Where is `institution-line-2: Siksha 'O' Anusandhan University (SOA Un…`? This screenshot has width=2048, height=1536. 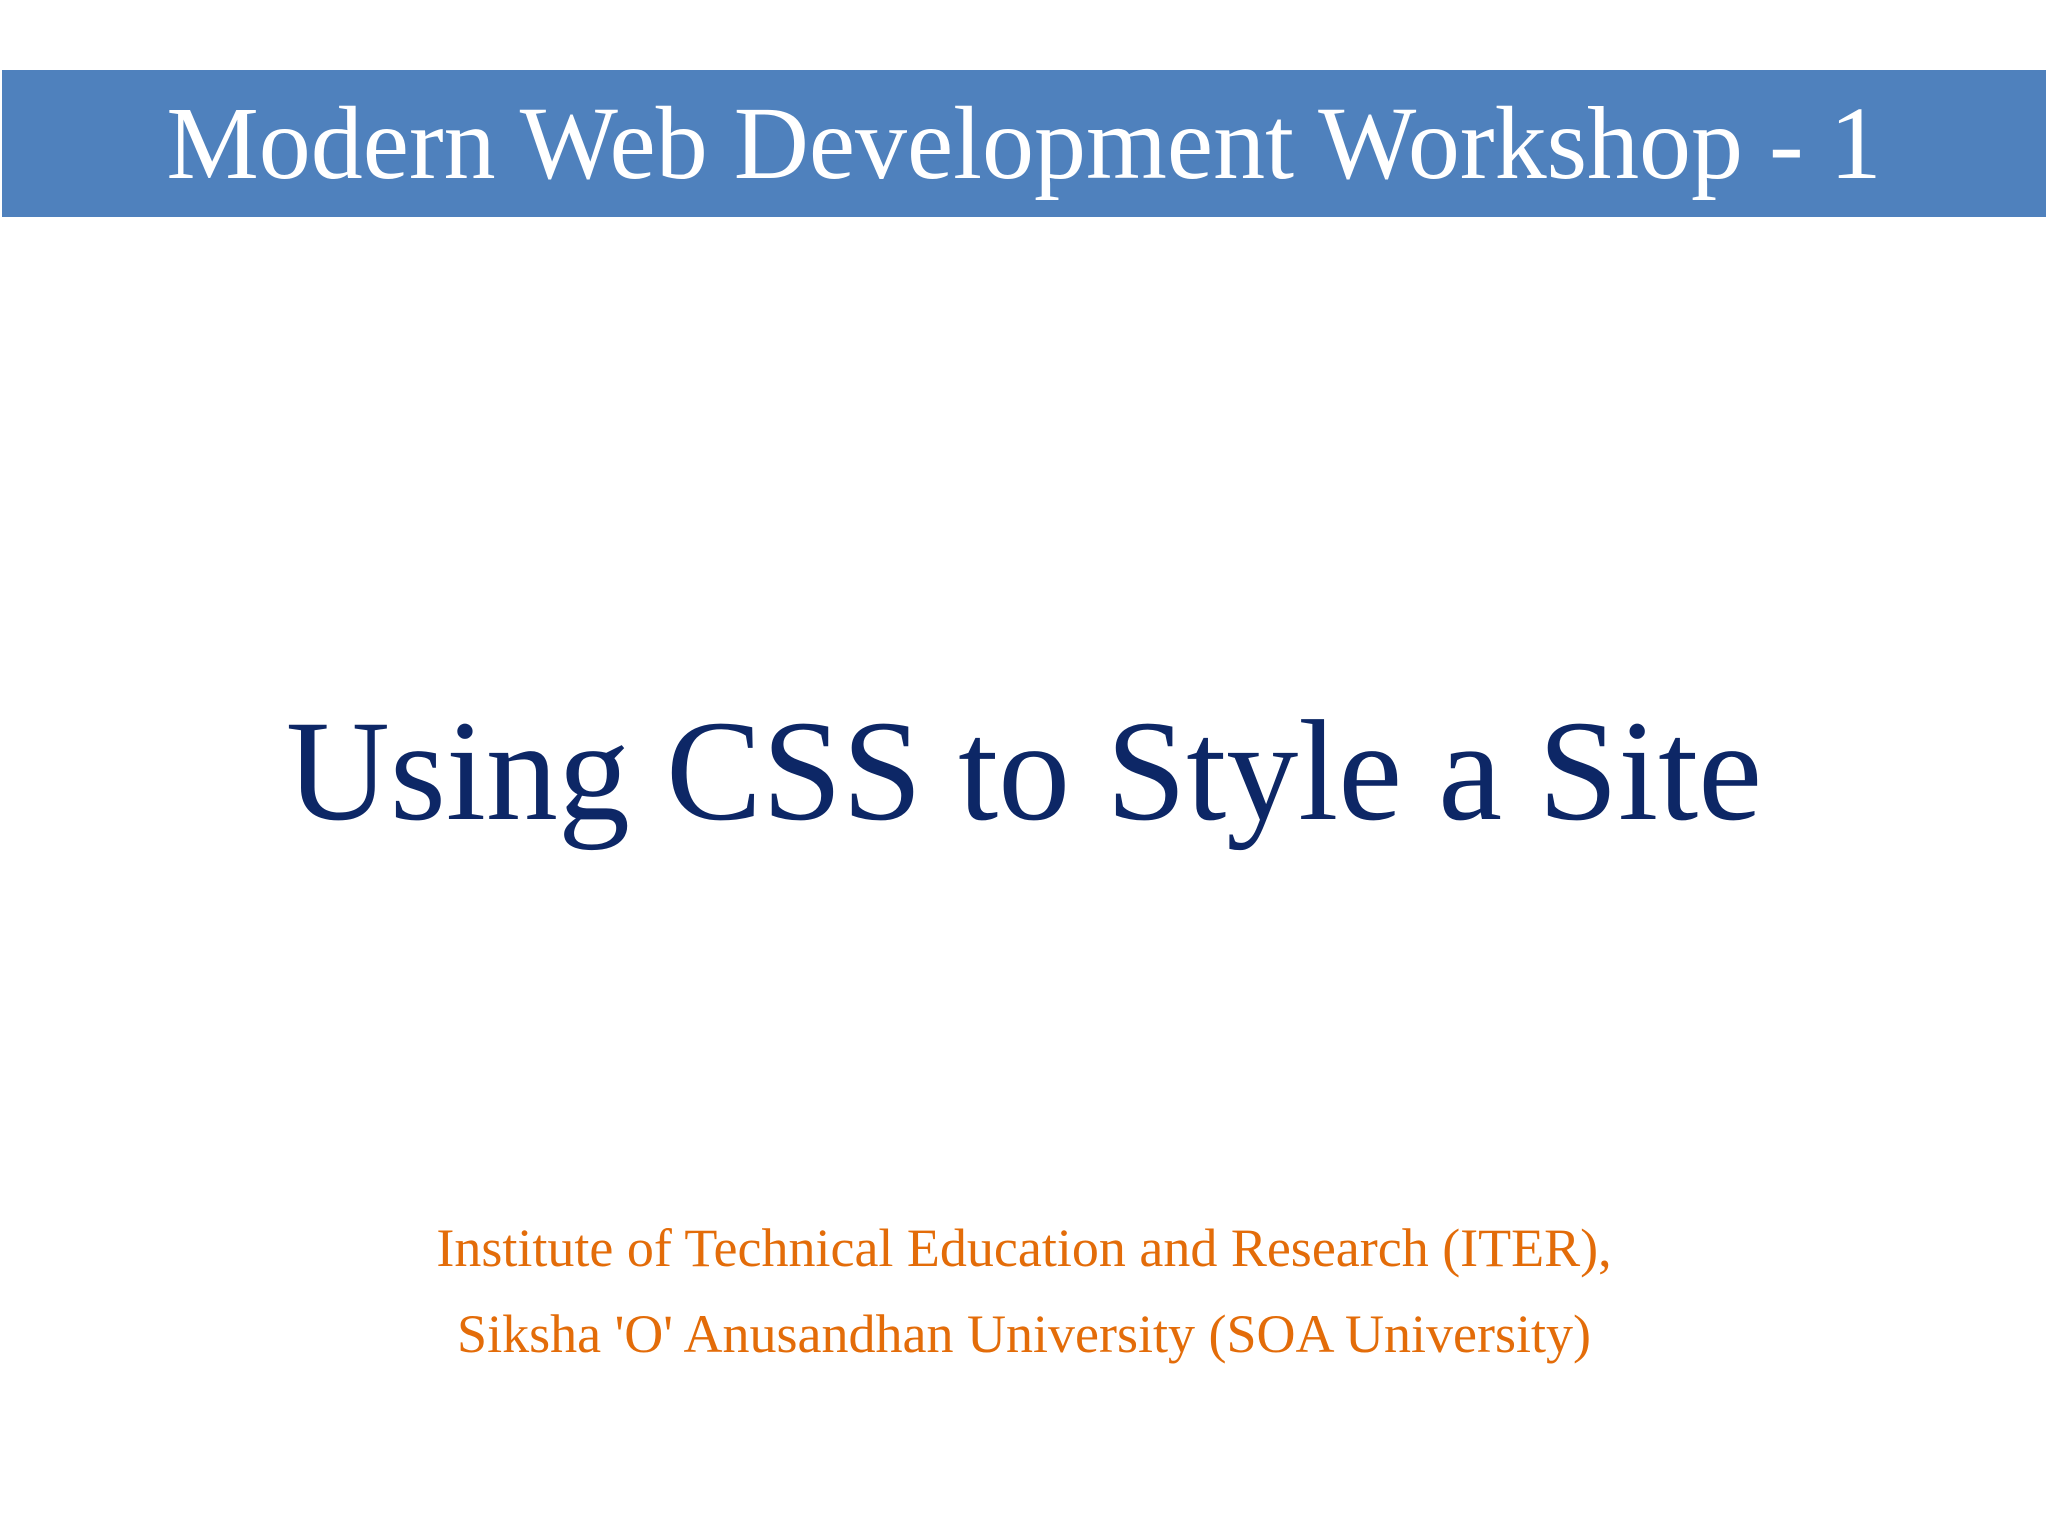 institution-line-2: Siksha 'O' Anusandhan University (SOA Un… is located at coordinates (1024, 1334).